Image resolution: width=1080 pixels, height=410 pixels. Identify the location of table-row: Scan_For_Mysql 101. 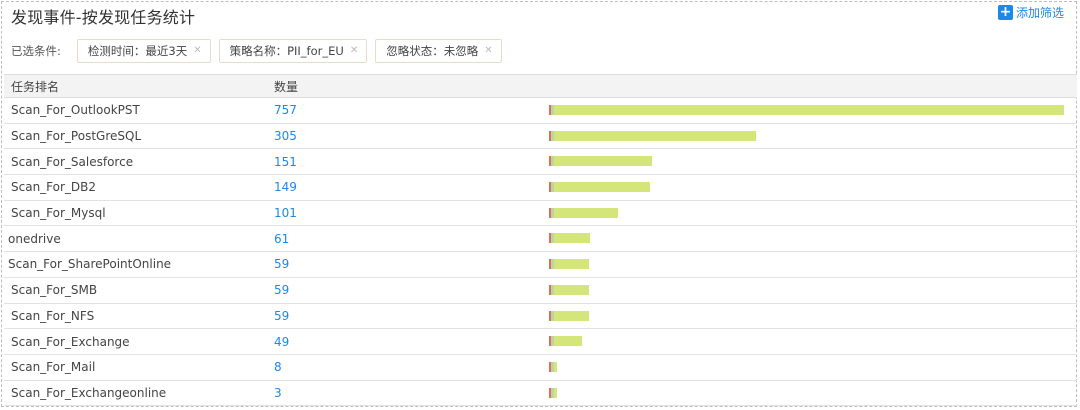
(540, 214).